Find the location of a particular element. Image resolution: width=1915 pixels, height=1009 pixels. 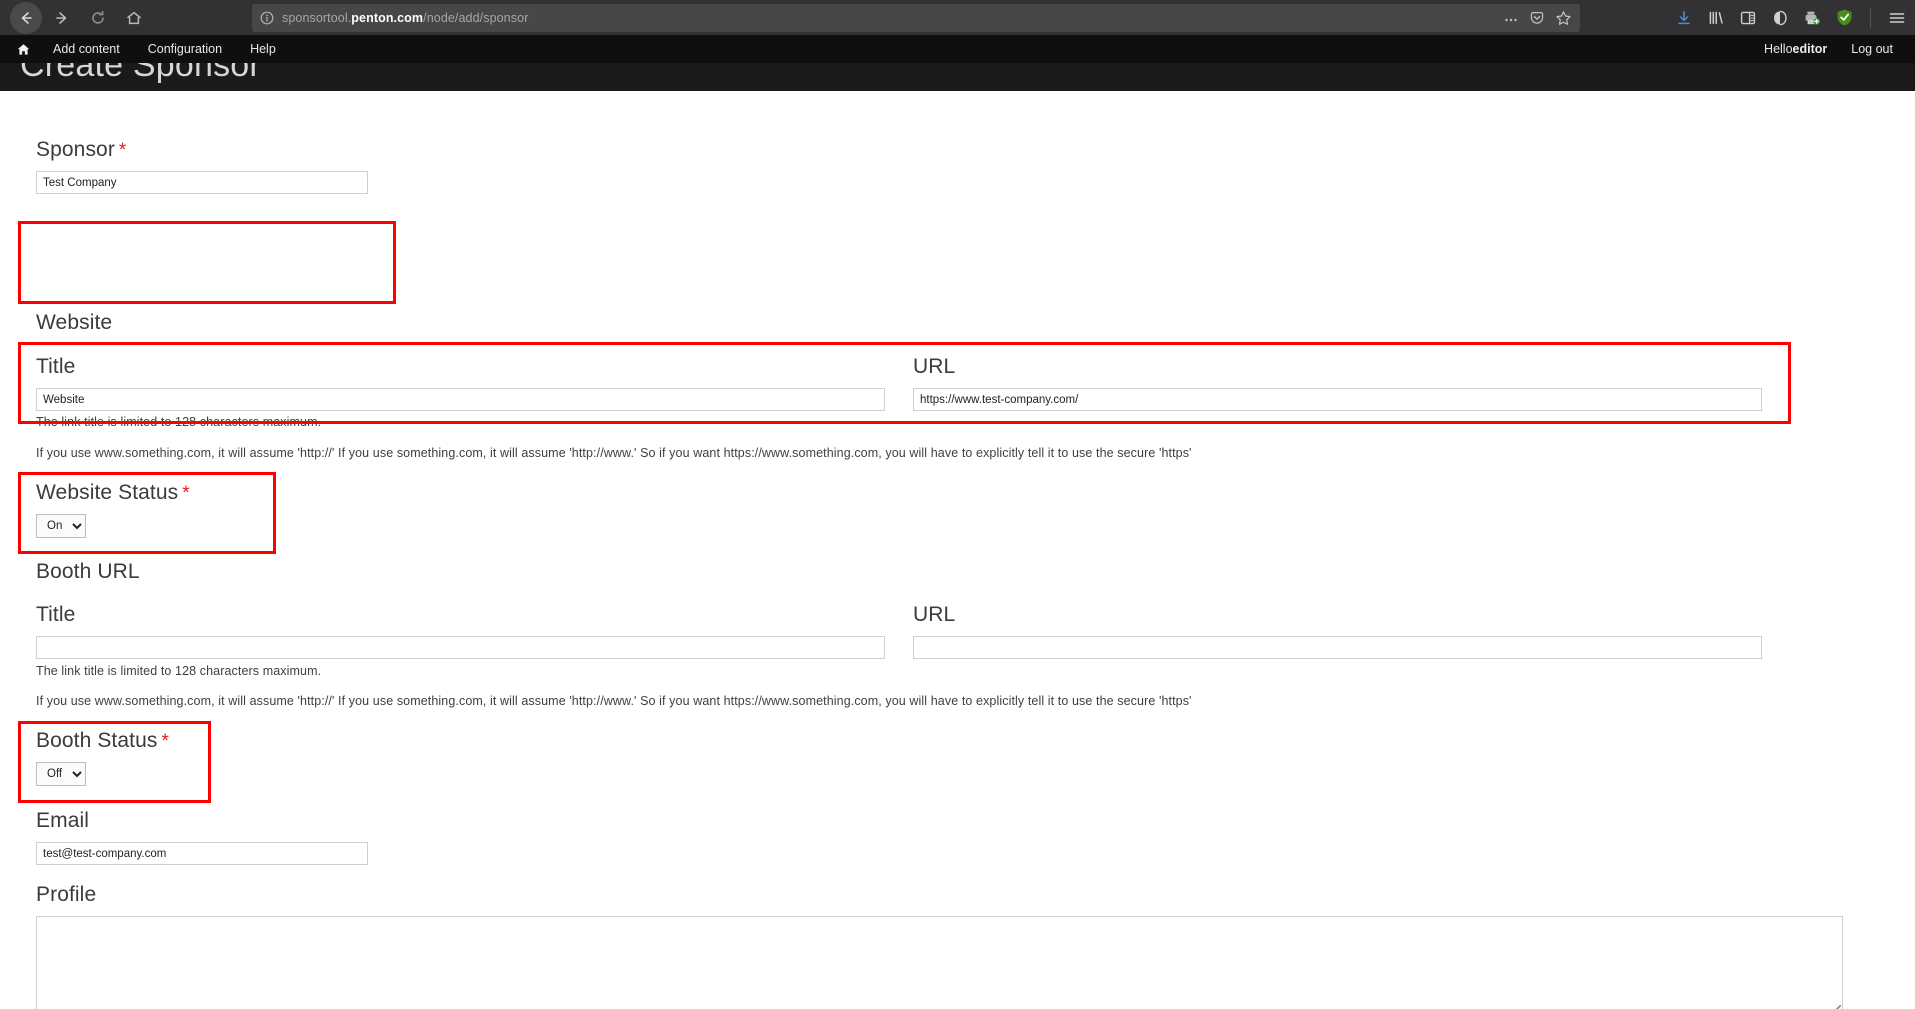

forward-button is located at coordinates (62, 18).